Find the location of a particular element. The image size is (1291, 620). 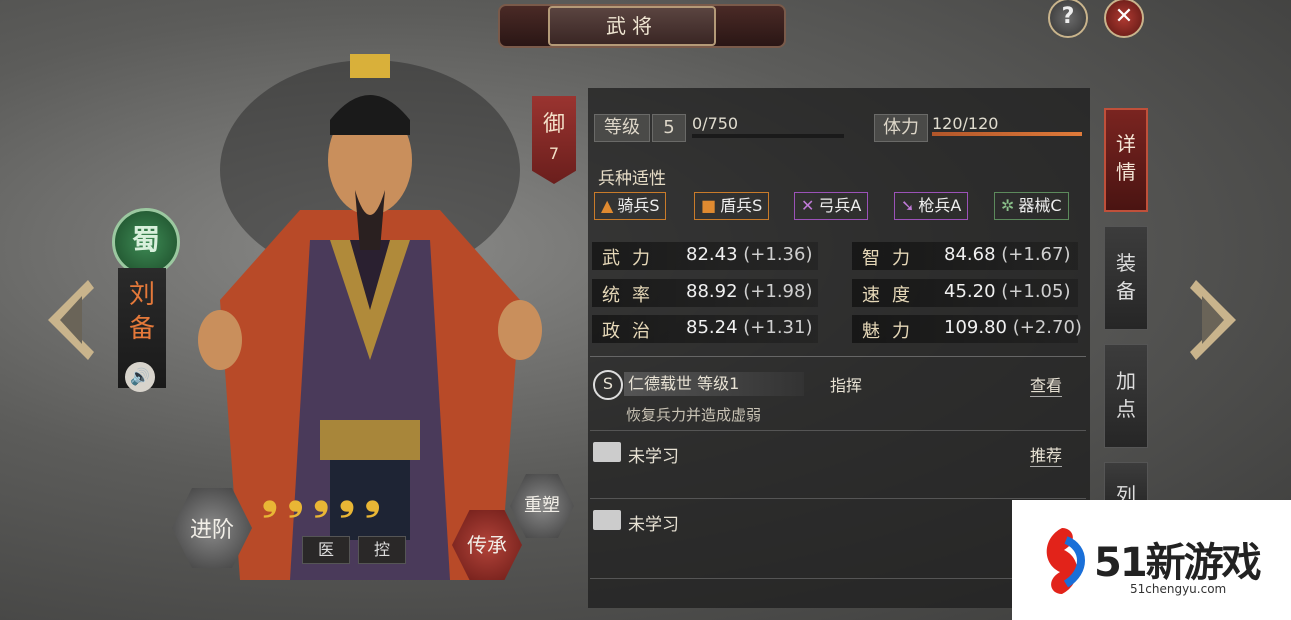

attr-speed: 速度 is located at coordinates (892, 295).